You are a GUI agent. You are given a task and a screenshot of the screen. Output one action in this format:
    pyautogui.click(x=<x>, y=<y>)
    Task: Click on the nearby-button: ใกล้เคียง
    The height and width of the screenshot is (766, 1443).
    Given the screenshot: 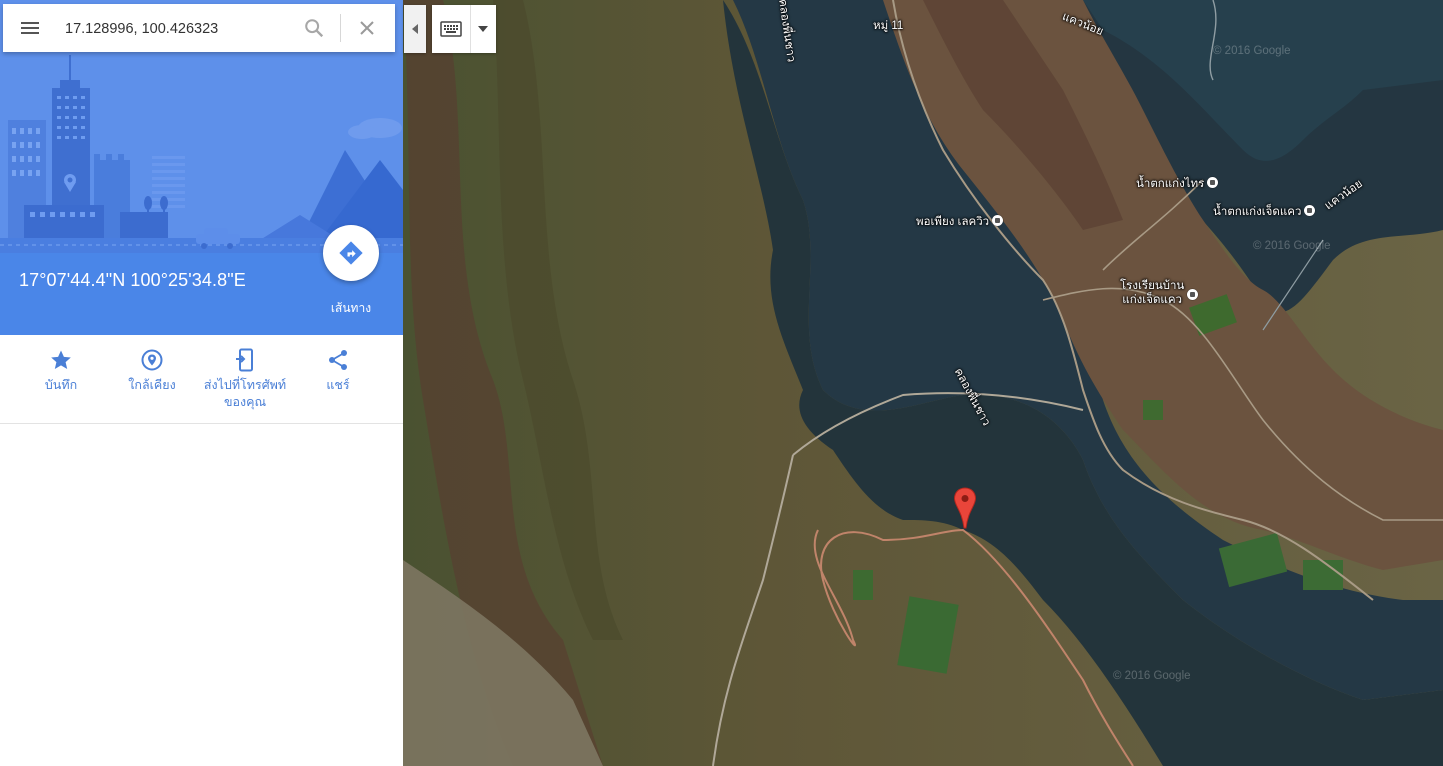 What is the action you would take?
    pyautogui.click(x=152, y=379)
    